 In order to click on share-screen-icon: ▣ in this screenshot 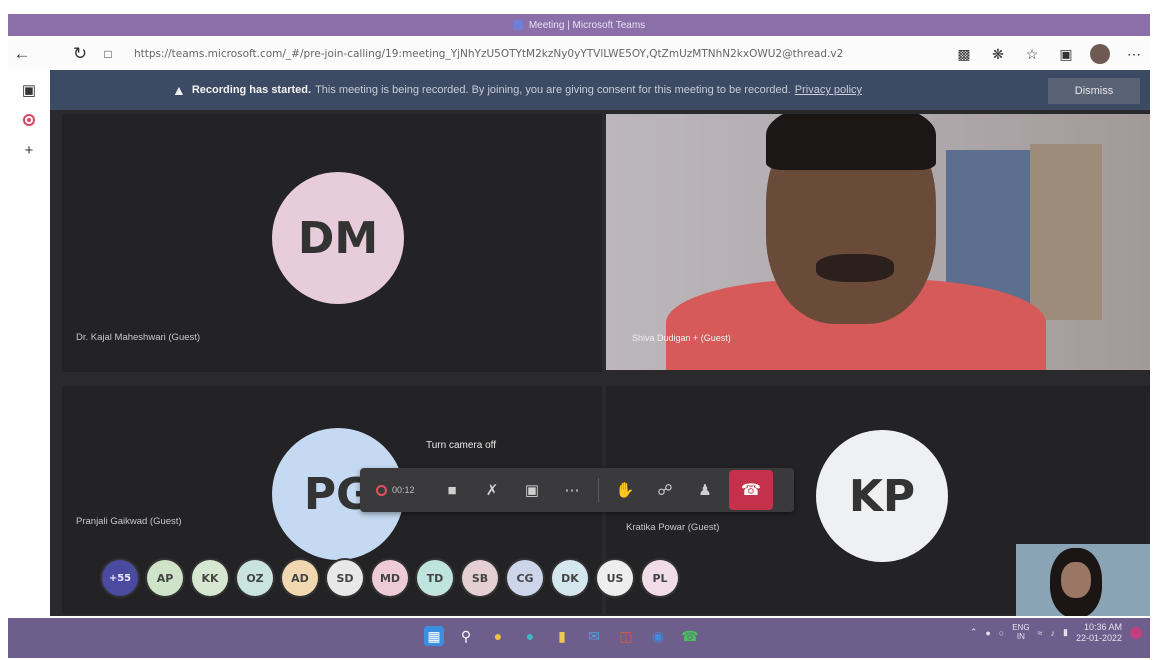, I will do `click(532, 490)`.